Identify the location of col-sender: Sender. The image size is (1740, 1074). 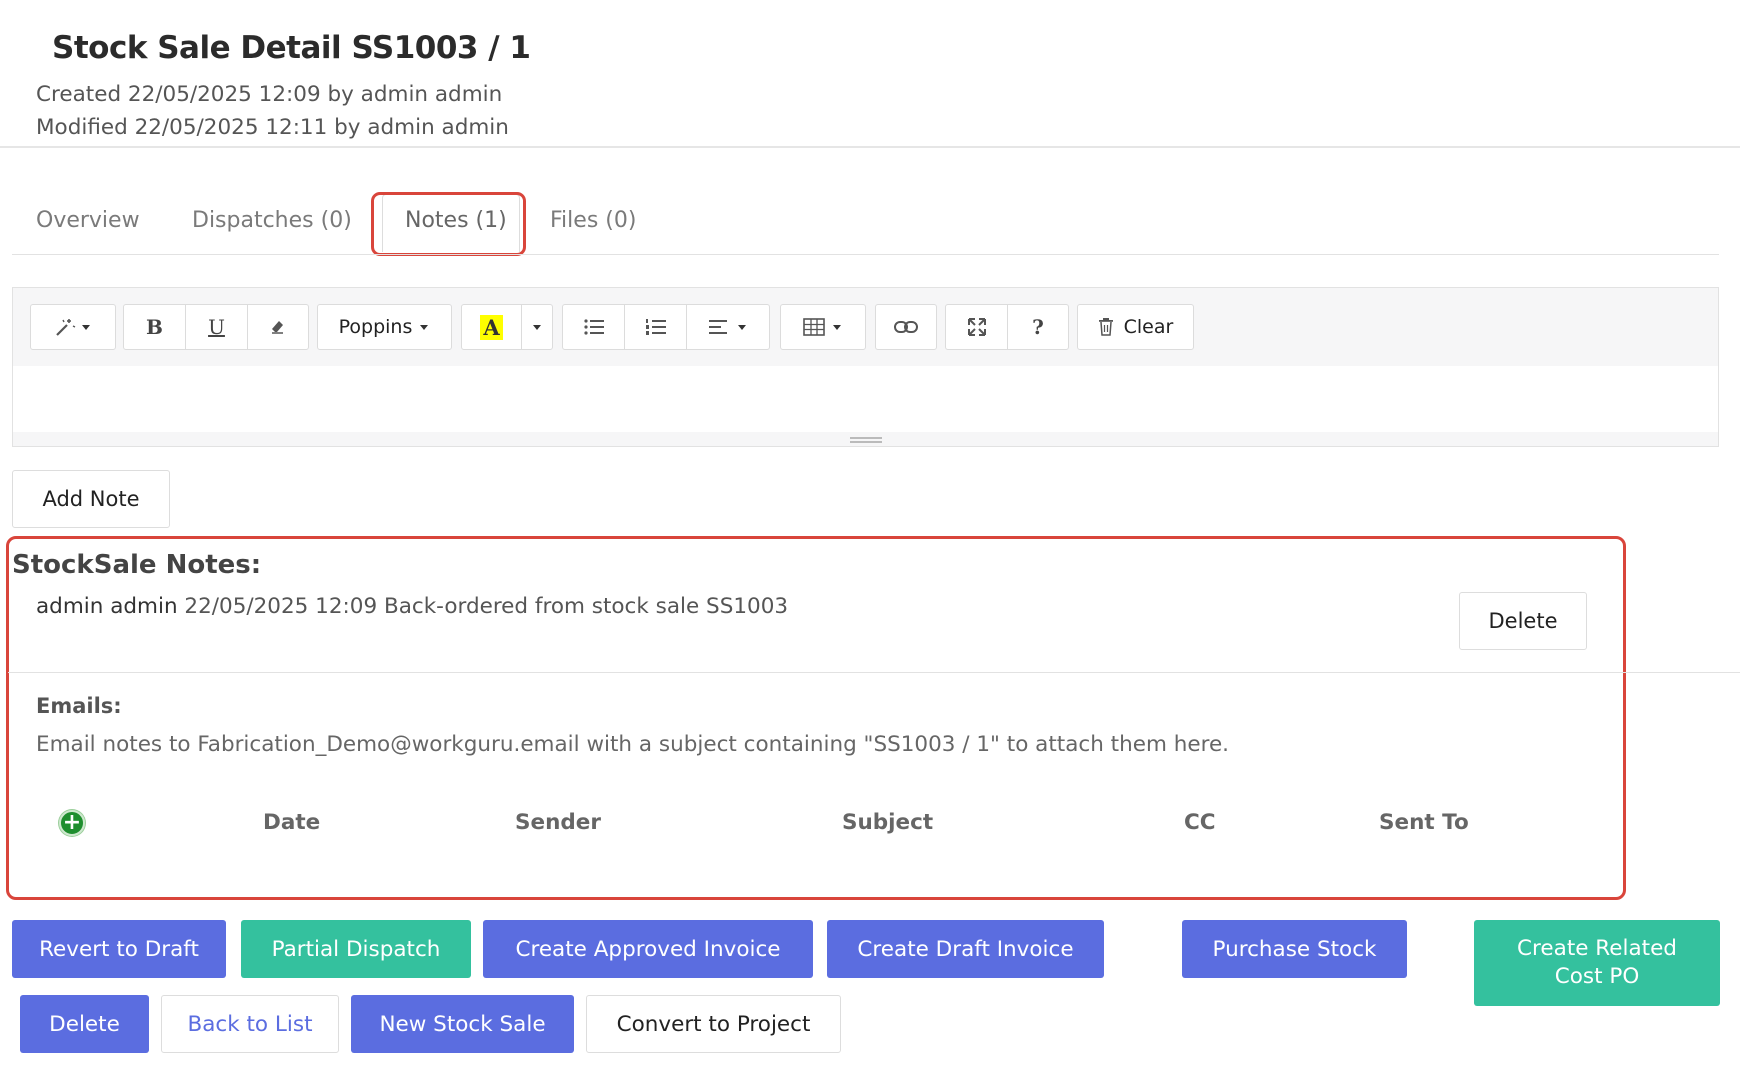
(558, 822).